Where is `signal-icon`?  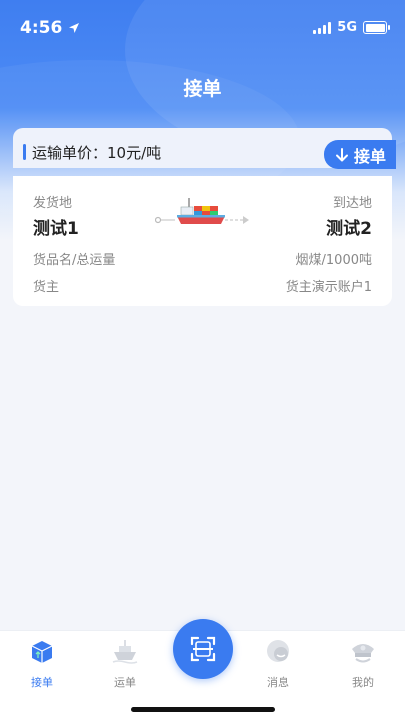 signal-icon is located at coordinates (322, 27).